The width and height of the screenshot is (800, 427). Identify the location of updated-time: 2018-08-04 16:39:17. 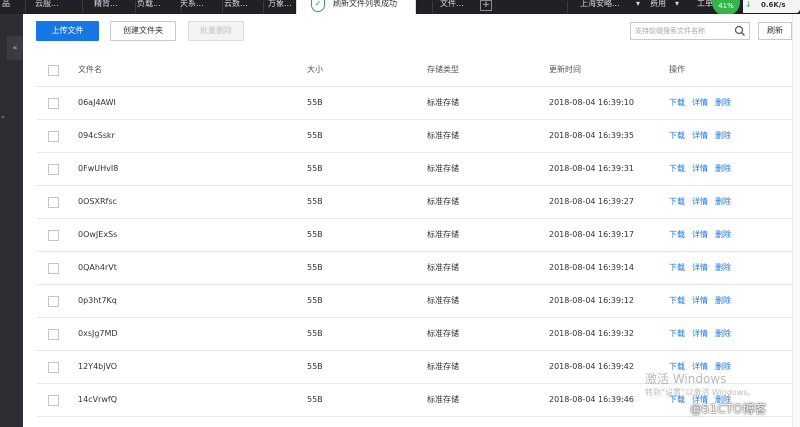
(591, 234).